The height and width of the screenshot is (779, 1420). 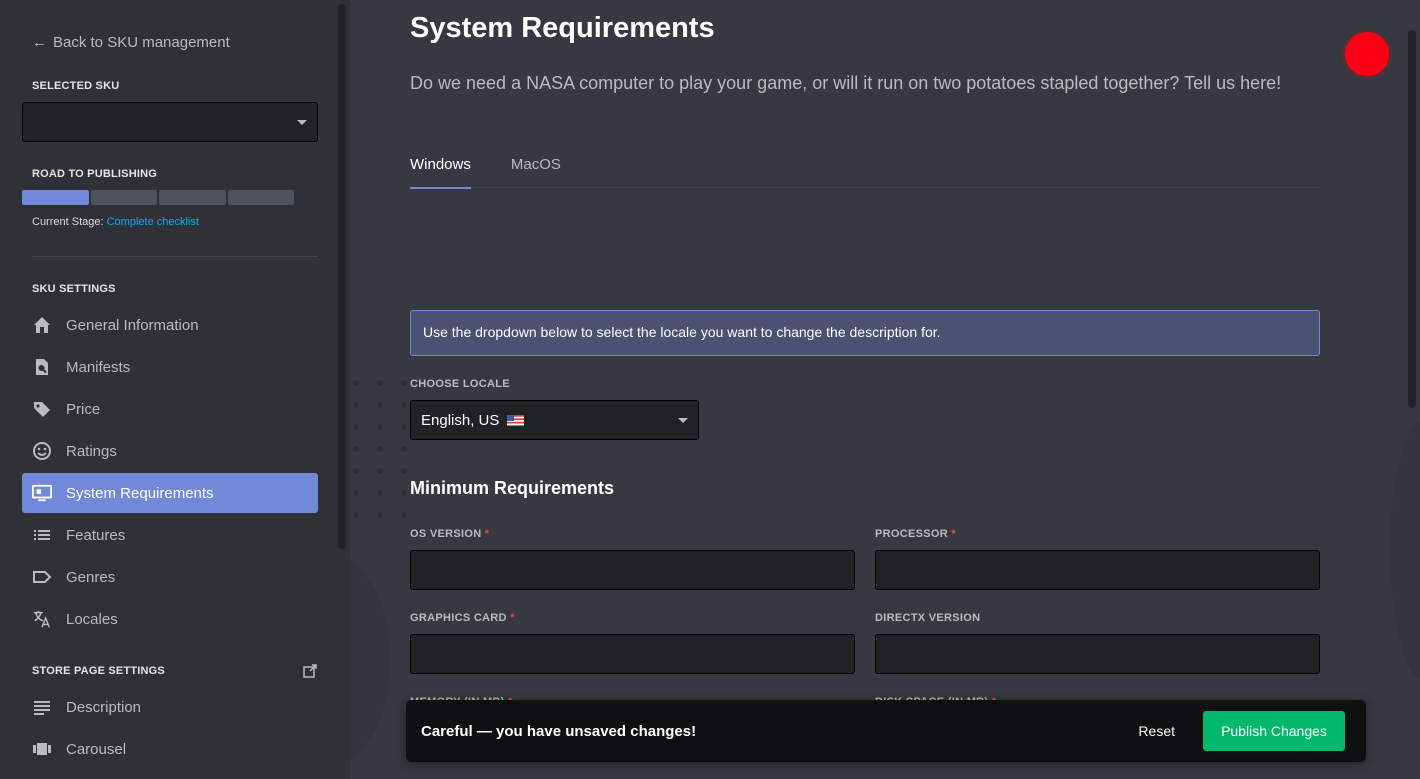 What do you see at coordinates (310, 671) in the screenshot?
I see `external-link-icon` at bounding box center [310, 671].